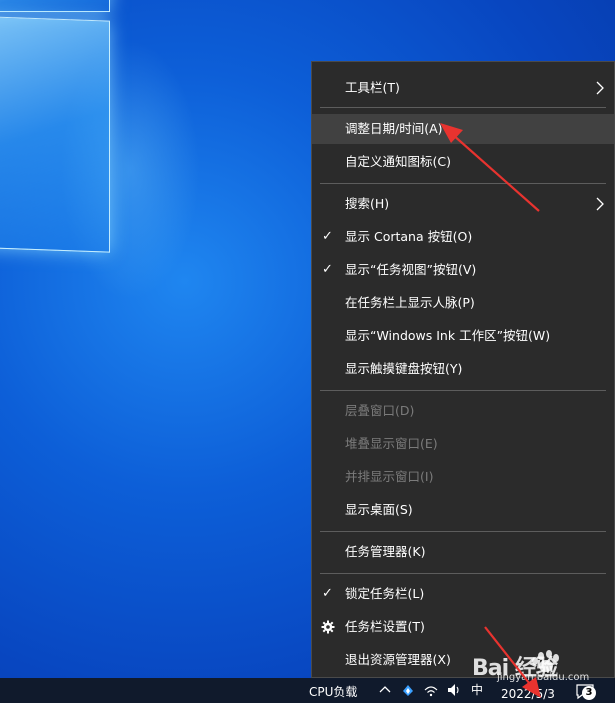 This screenshot has width=615, height=703. I want to click on menu-item-label: 搜索(H), so click(367, 203).